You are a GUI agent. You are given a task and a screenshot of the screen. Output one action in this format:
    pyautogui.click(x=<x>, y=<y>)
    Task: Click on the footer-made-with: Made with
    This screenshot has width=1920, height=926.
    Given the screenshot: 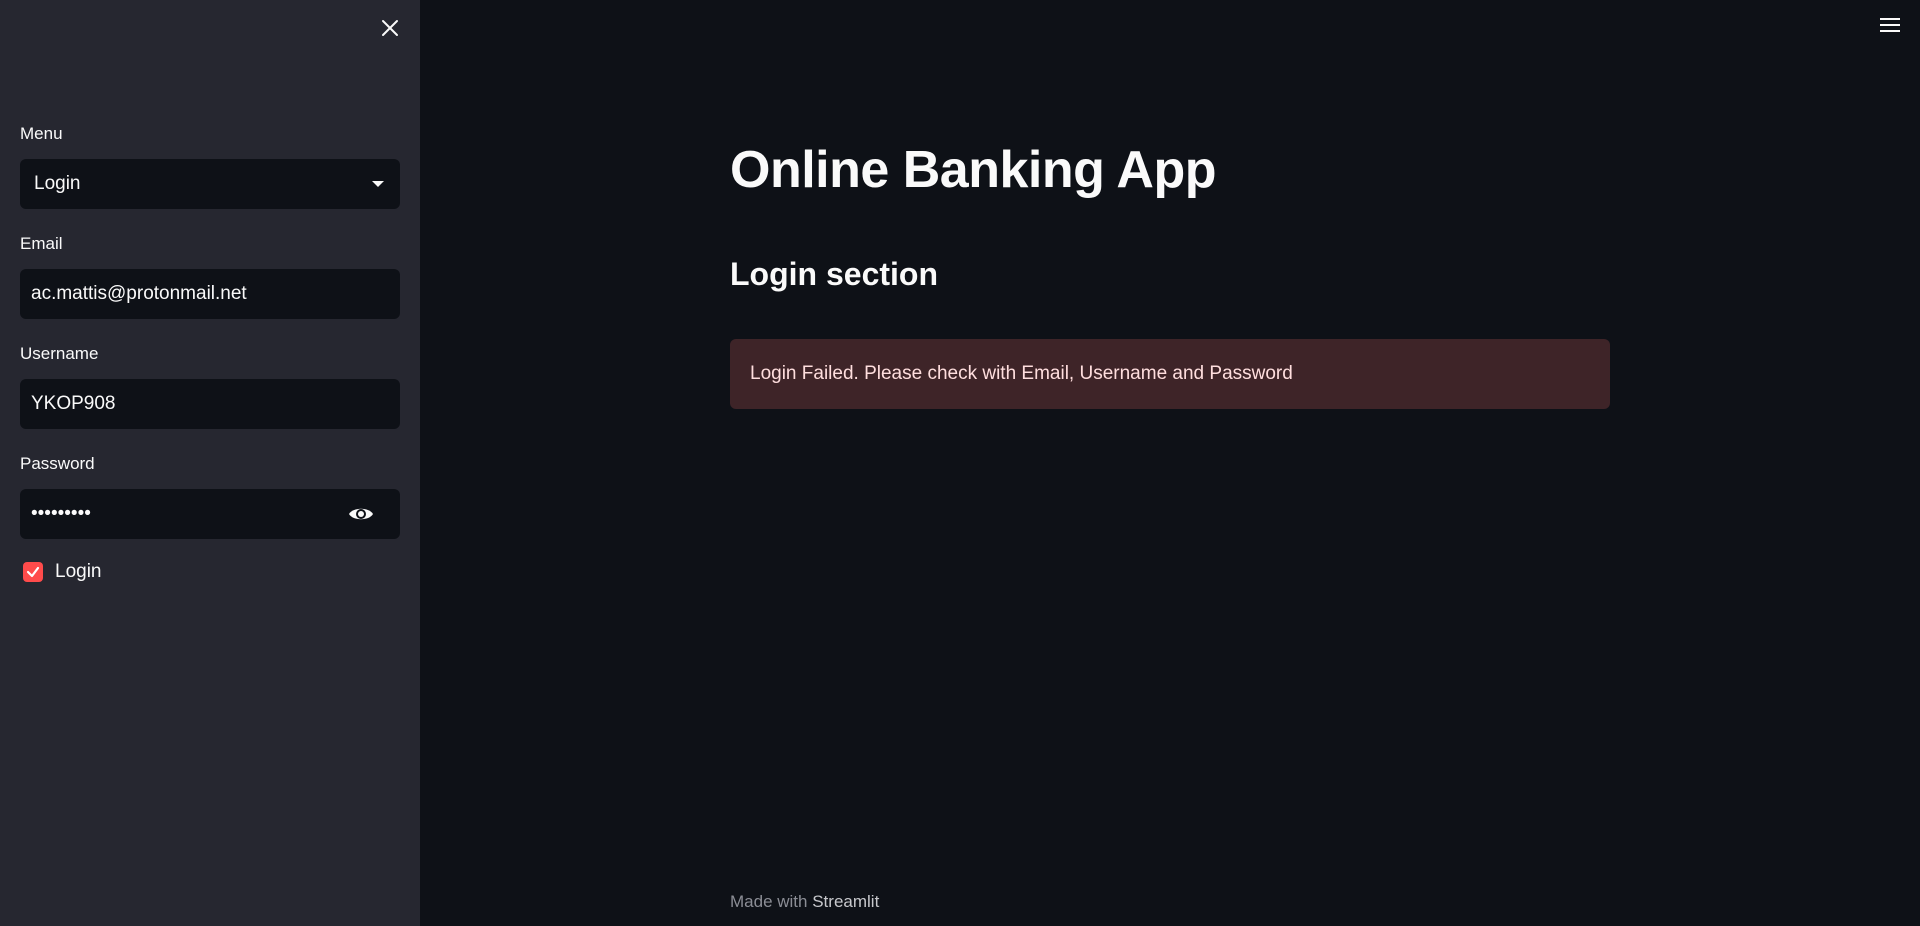 What is the action you would take?
    pyautogui.click(x=769, y=901)
    